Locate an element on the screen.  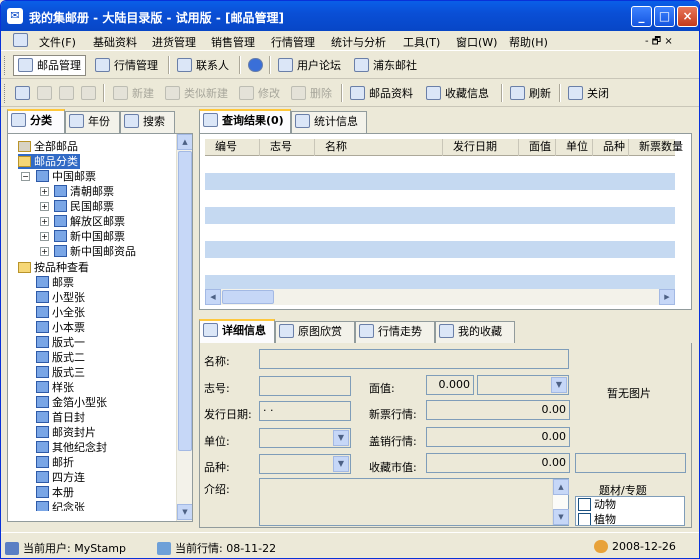
tree-kind-item: 首日封 is located at coordinates (60, 417).